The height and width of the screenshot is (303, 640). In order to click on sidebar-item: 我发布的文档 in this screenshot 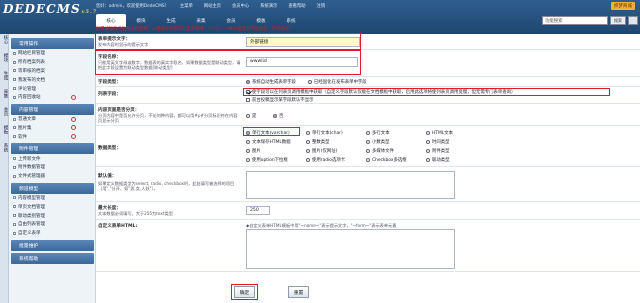, I will do `click(52, 79)`.